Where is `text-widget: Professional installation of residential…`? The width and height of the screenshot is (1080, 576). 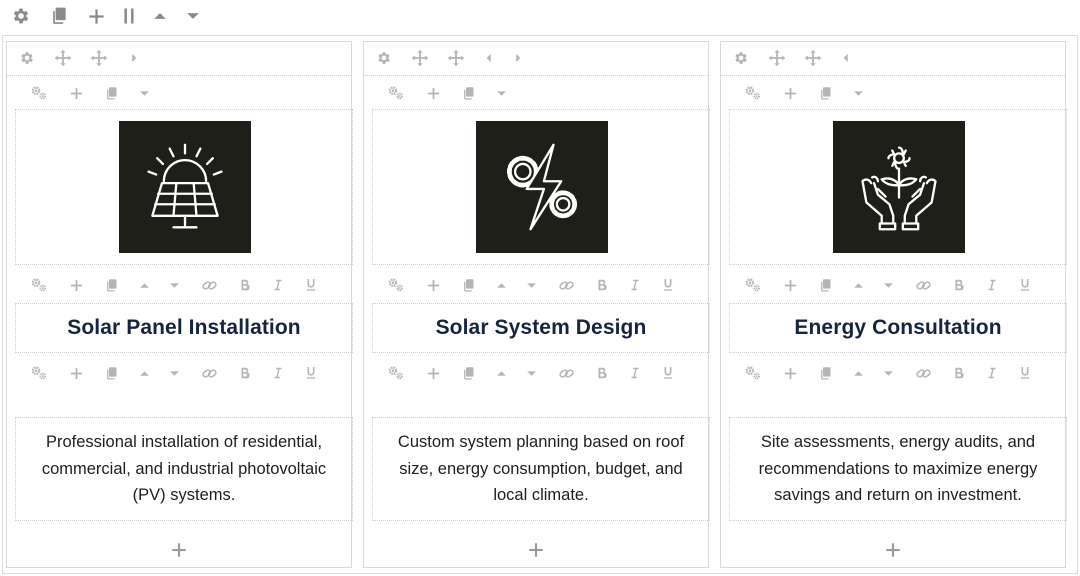
text-widget: Professional installation of residential… is located at coordinates (184, 469).